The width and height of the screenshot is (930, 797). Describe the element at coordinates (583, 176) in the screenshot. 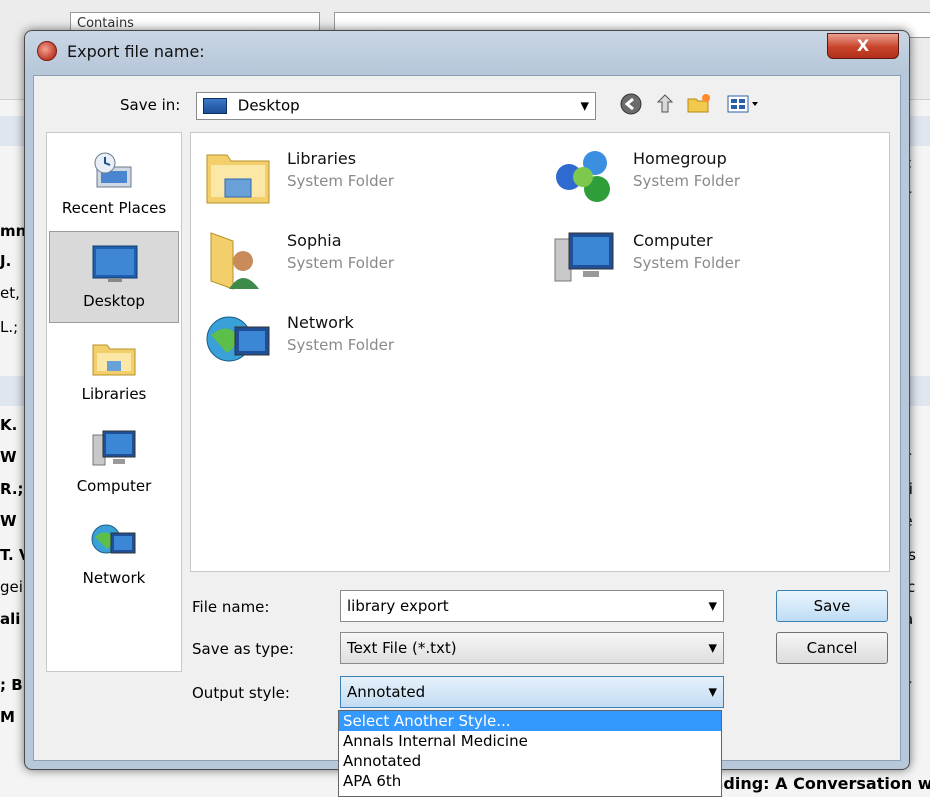

I see `homegroup-icon` at that location.